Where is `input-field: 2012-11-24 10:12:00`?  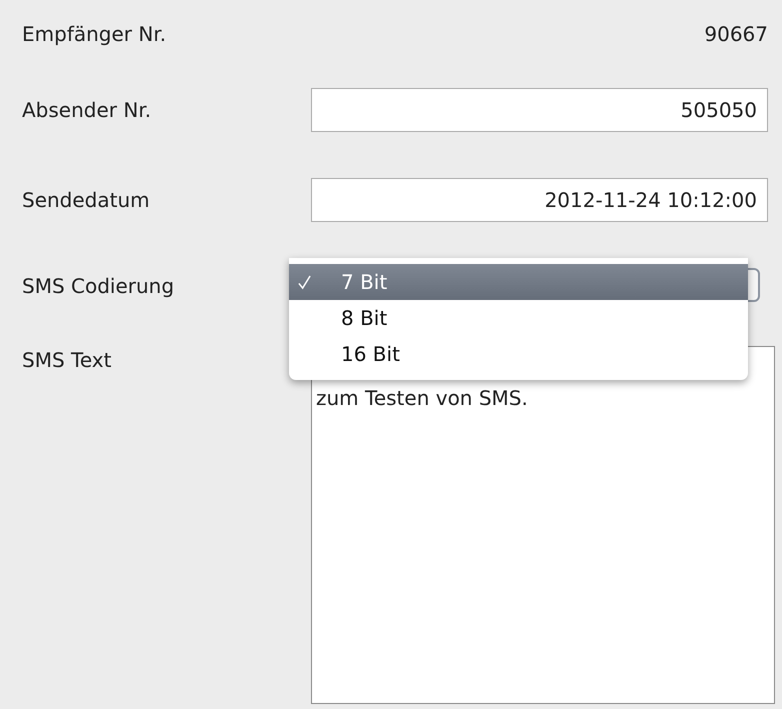 input-field: 2012-11-24 10:12:00 is located at coordinates (539, 200).